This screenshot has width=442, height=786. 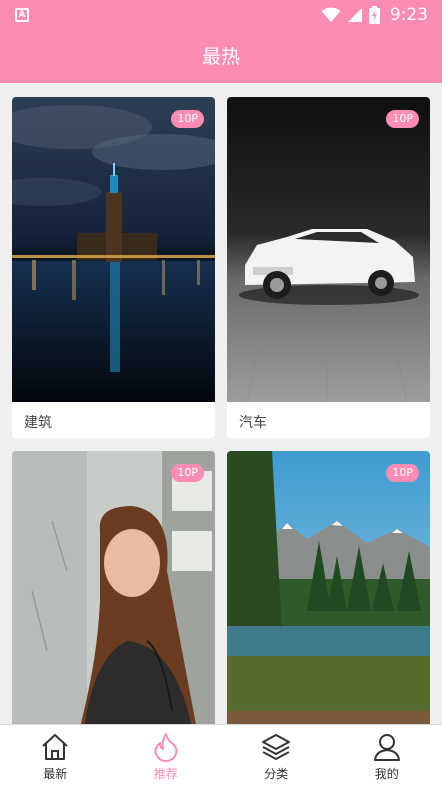 I want to click on page-title: 最热, so click(x=220, y=57).